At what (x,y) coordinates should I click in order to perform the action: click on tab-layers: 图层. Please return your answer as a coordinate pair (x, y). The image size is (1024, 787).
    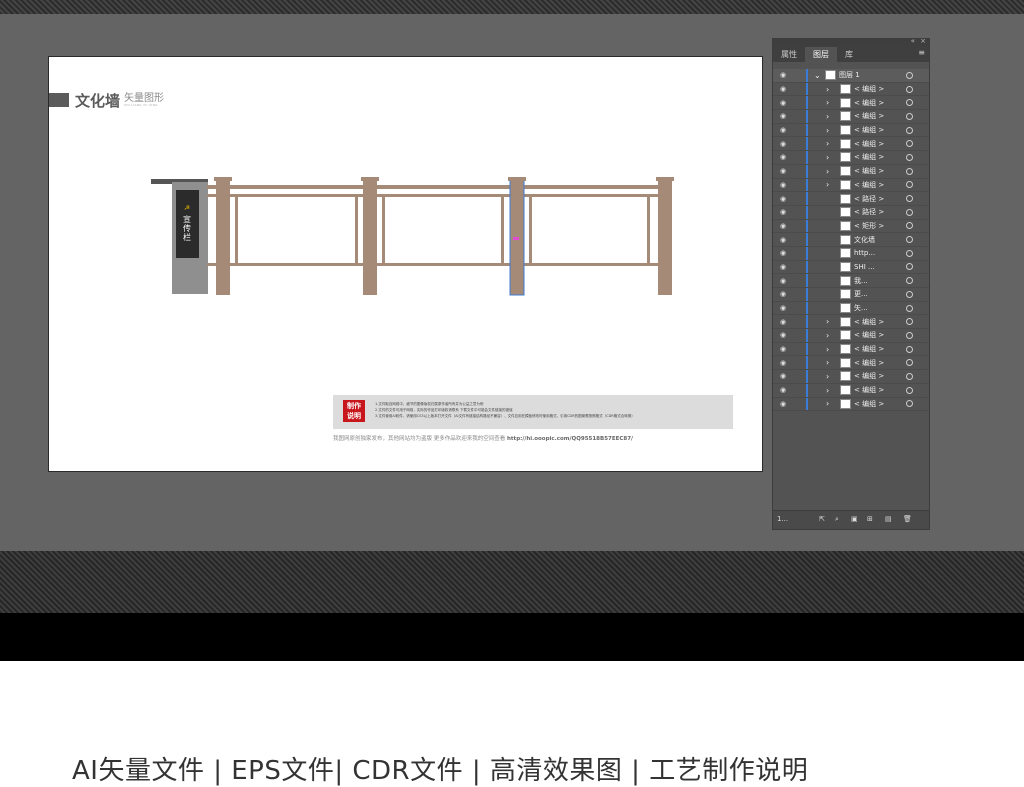
    Looking at the image, I should click on (821, 54).